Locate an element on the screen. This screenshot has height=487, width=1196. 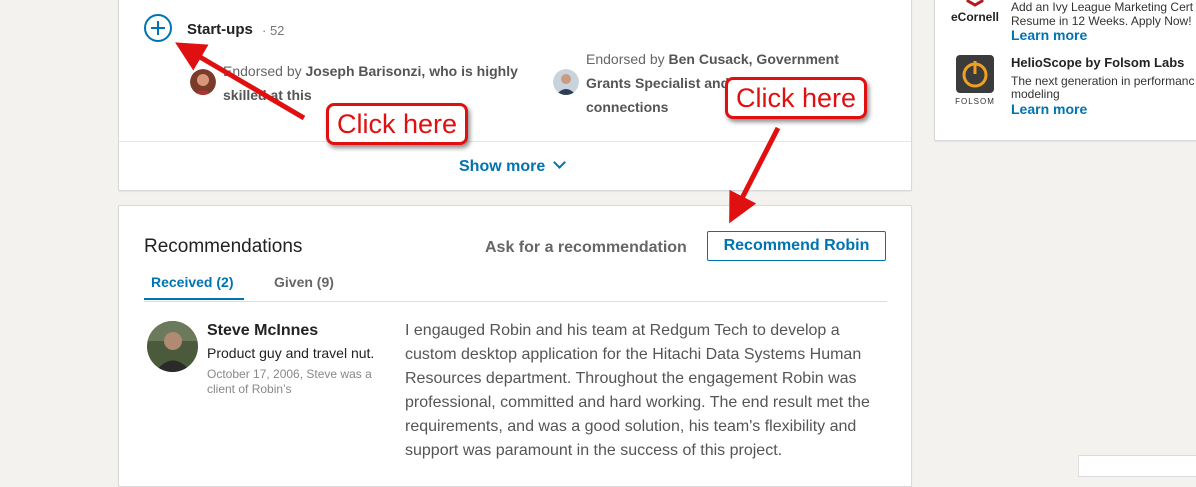
tab-given: Given (9) is located at coordinates (304, 282).